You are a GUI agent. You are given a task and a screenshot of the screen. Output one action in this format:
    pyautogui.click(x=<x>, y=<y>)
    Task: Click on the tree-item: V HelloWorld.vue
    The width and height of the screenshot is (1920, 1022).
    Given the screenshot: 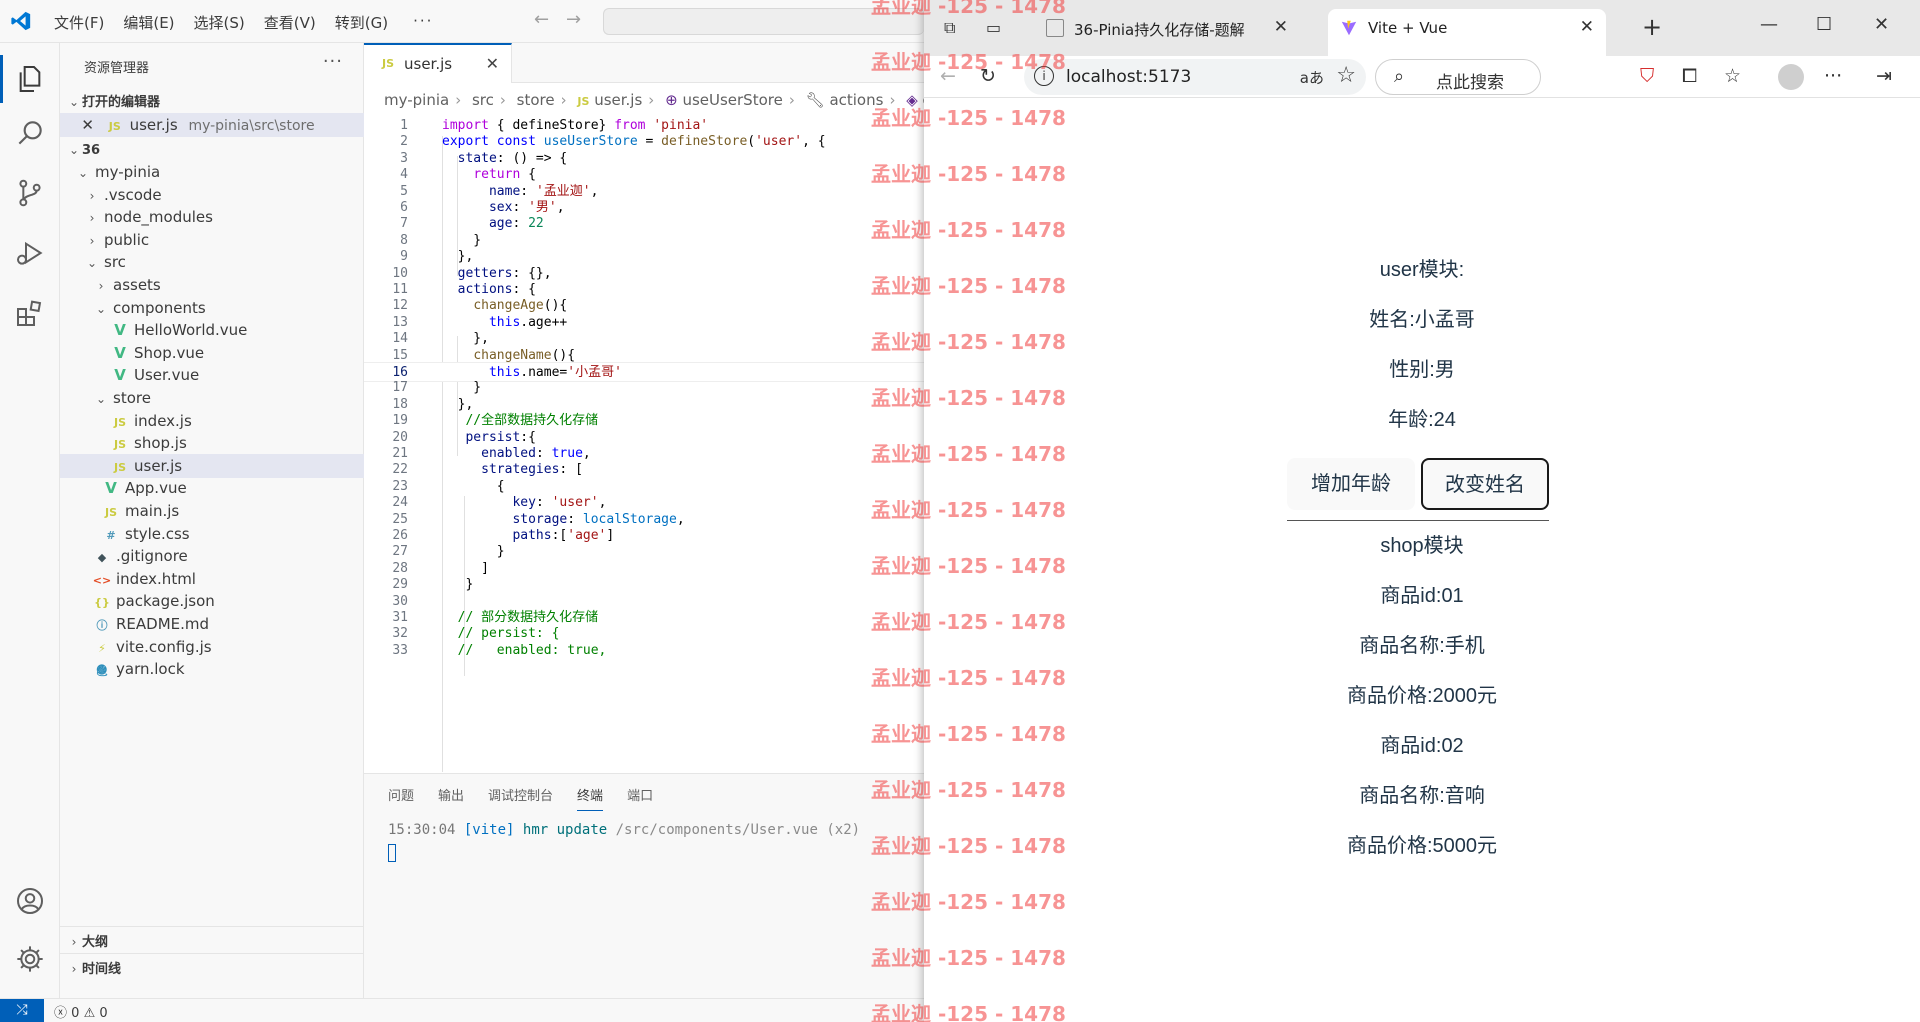 What is the action you would take?
    pyautogui.click(x=212, y=330)
    